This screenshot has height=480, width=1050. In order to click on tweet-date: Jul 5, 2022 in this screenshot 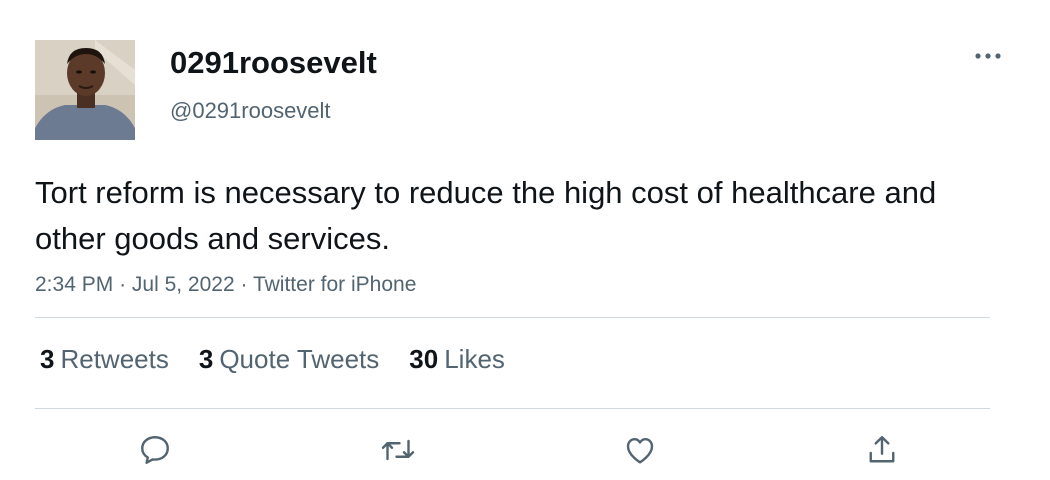, I will do `click(183, 284)`.